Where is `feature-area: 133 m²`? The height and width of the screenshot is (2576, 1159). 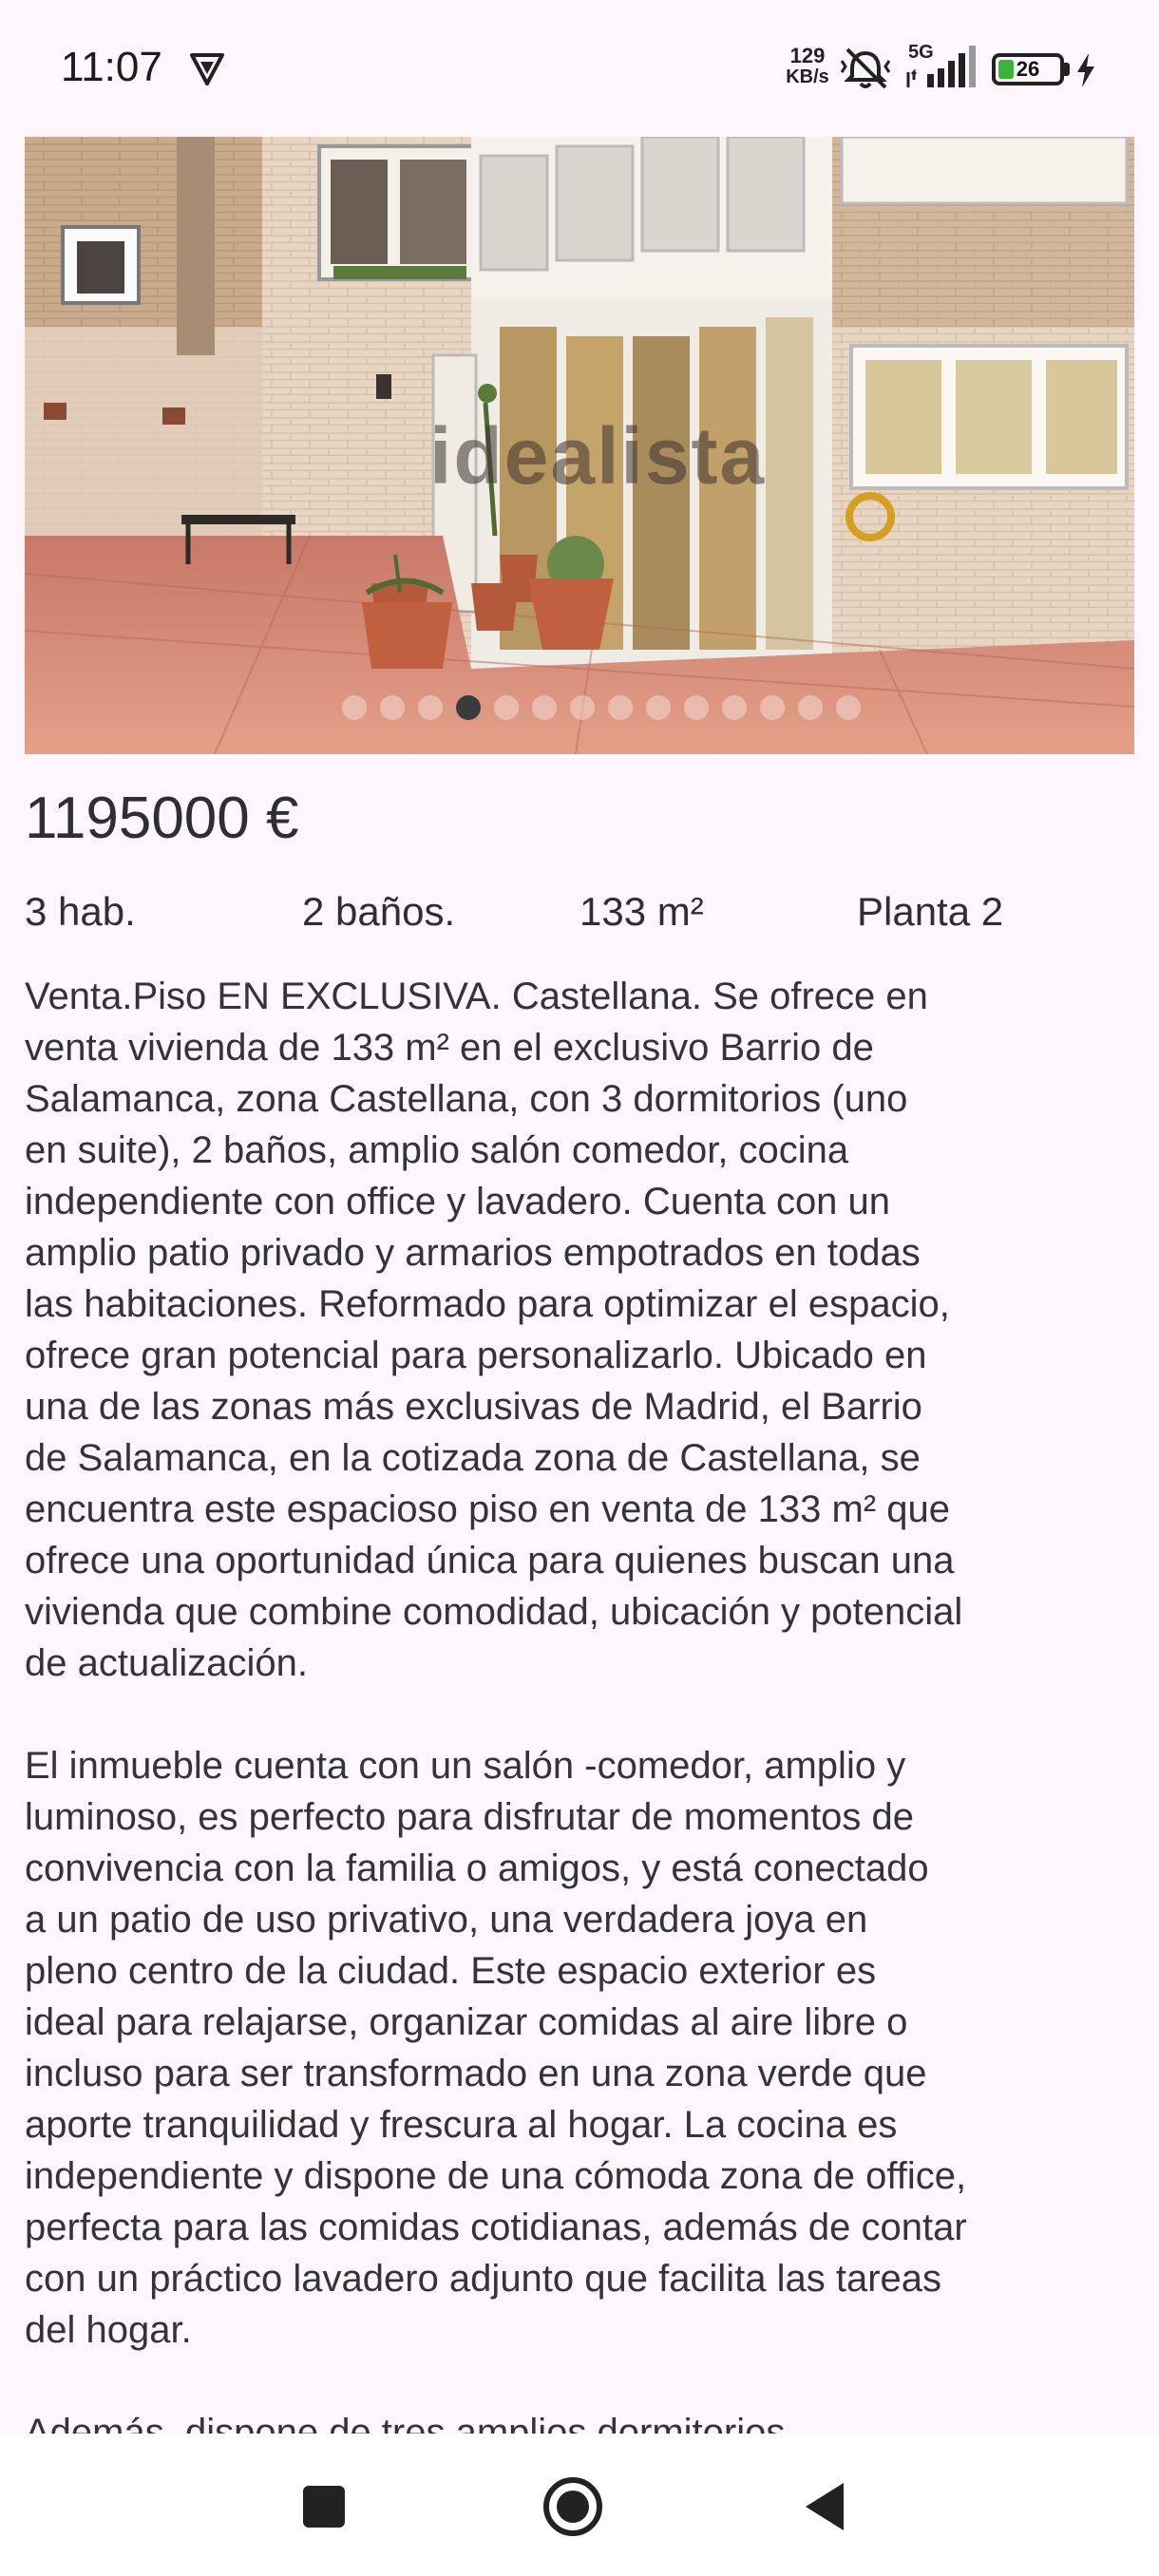
feature-area: 133 m² is located at coordinates (642, 911).